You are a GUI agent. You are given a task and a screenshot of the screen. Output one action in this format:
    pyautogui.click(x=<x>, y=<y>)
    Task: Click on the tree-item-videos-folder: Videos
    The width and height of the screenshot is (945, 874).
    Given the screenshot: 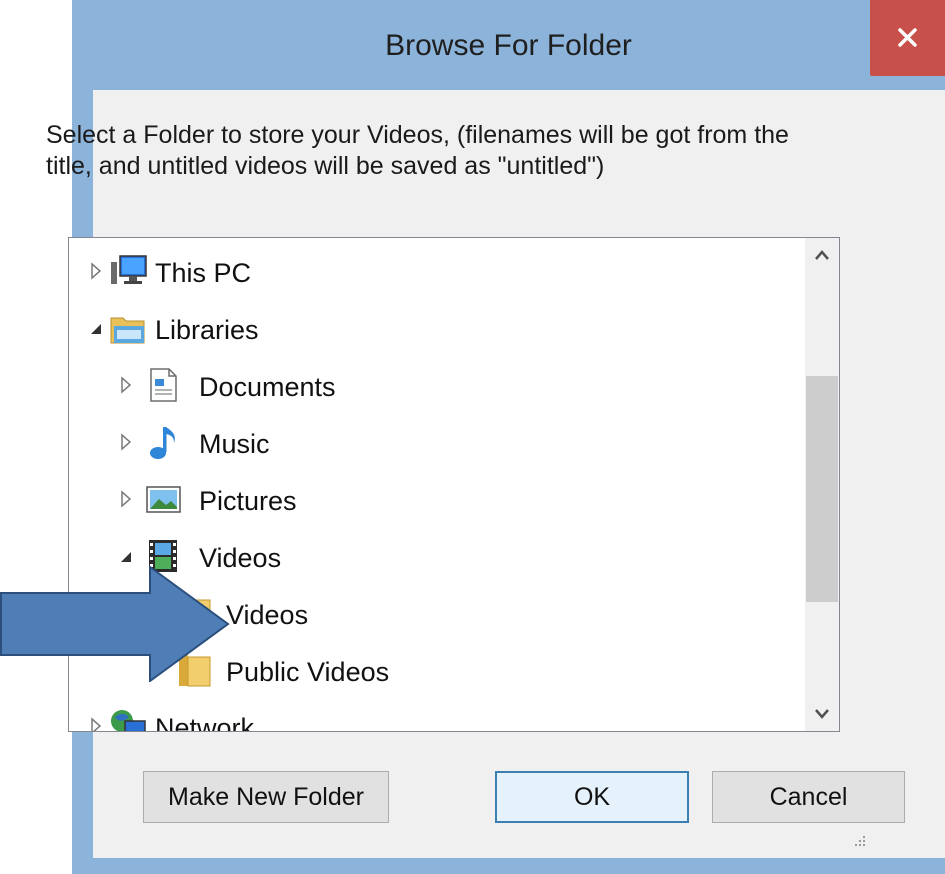 What is the action you would take?
    pyautogui.click(x=471, y=613)
    